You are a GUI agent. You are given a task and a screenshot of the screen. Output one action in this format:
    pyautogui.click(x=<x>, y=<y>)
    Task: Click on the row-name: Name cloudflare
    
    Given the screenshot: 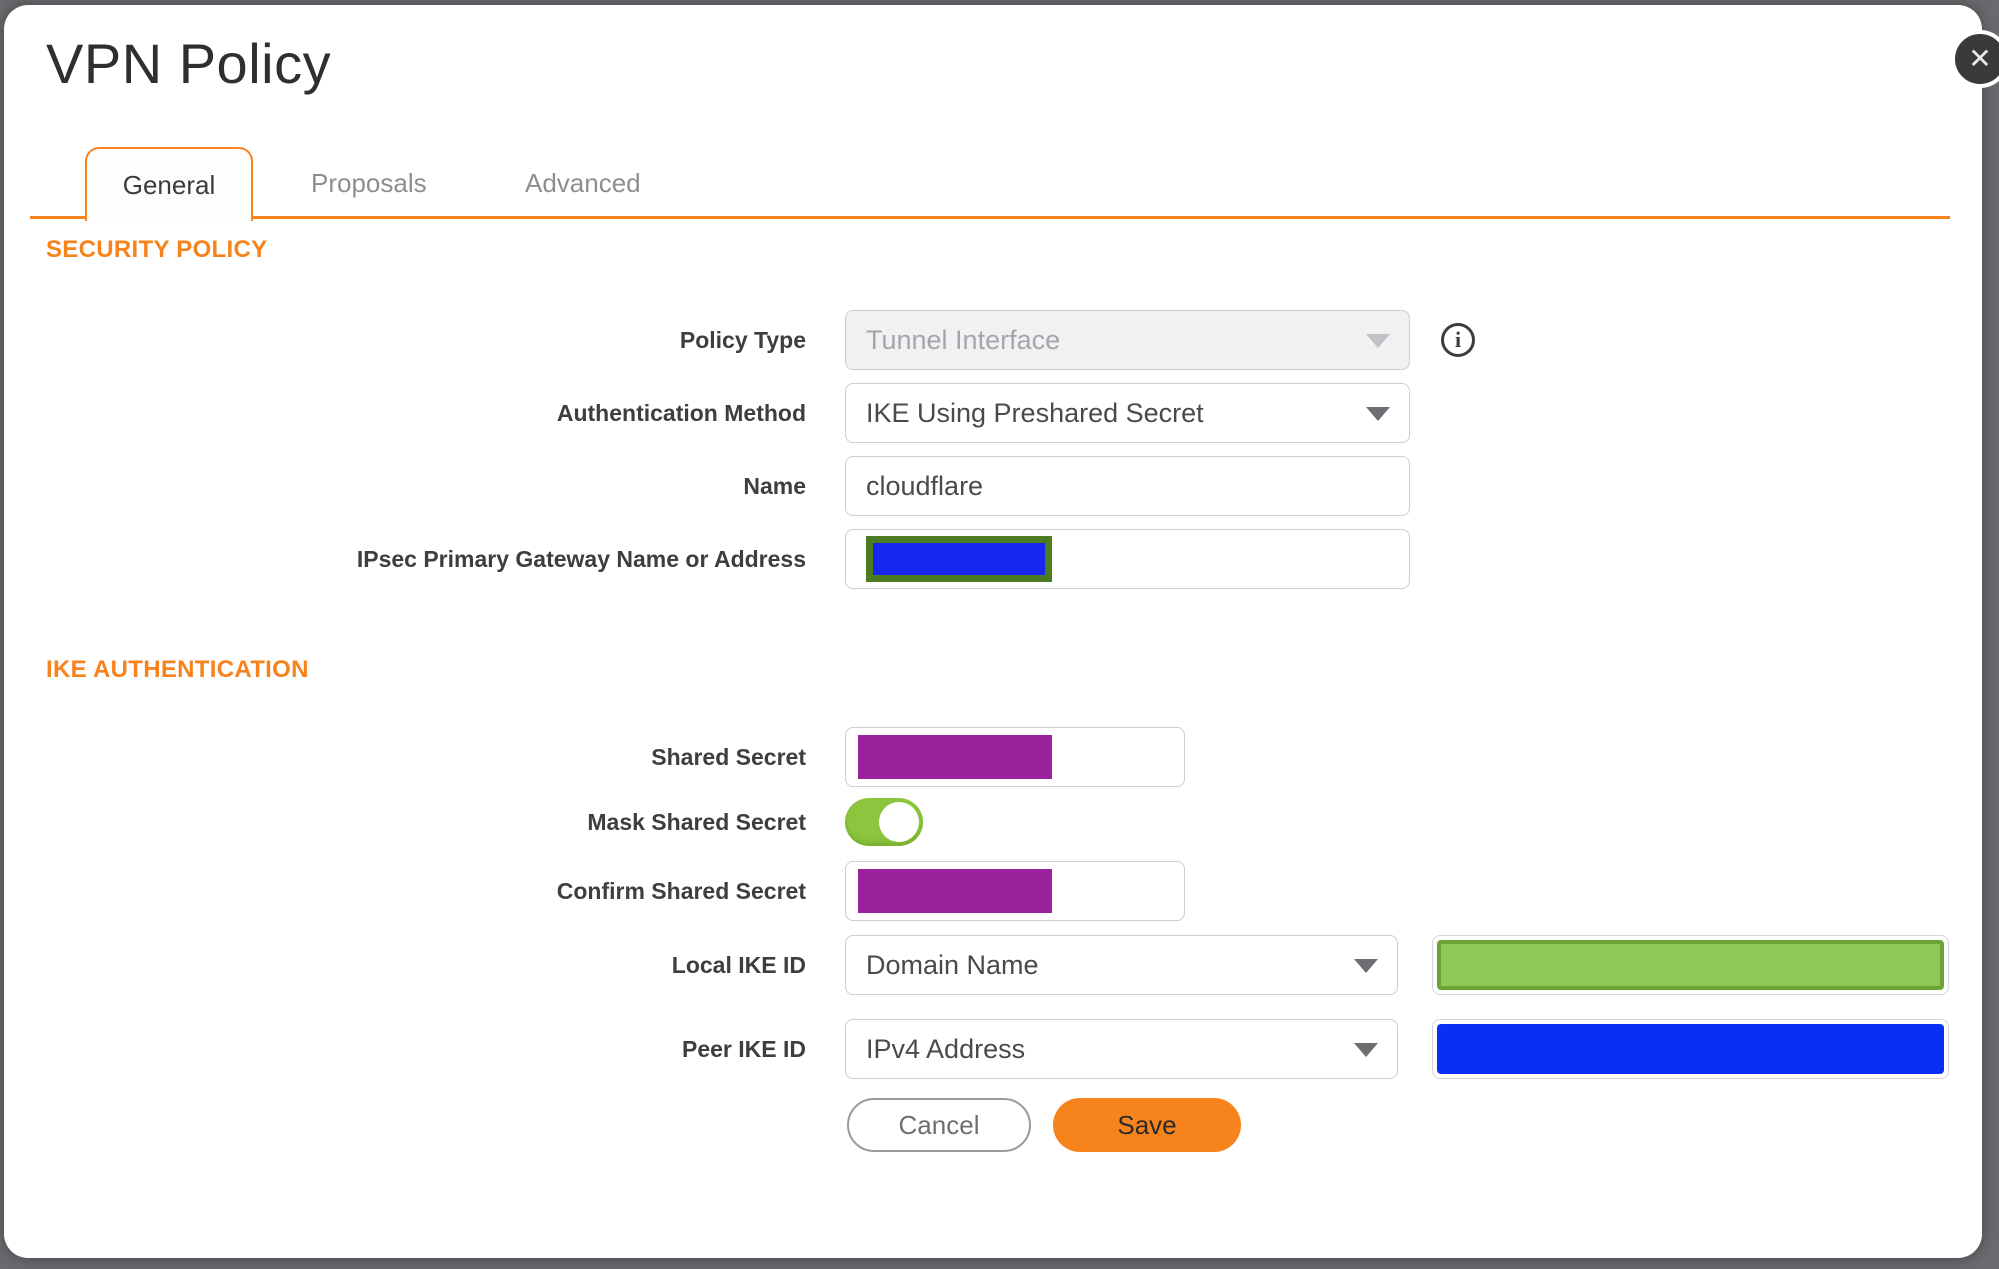 What is the action you would take?
    pyautogui.click(x=993, y=486)
    